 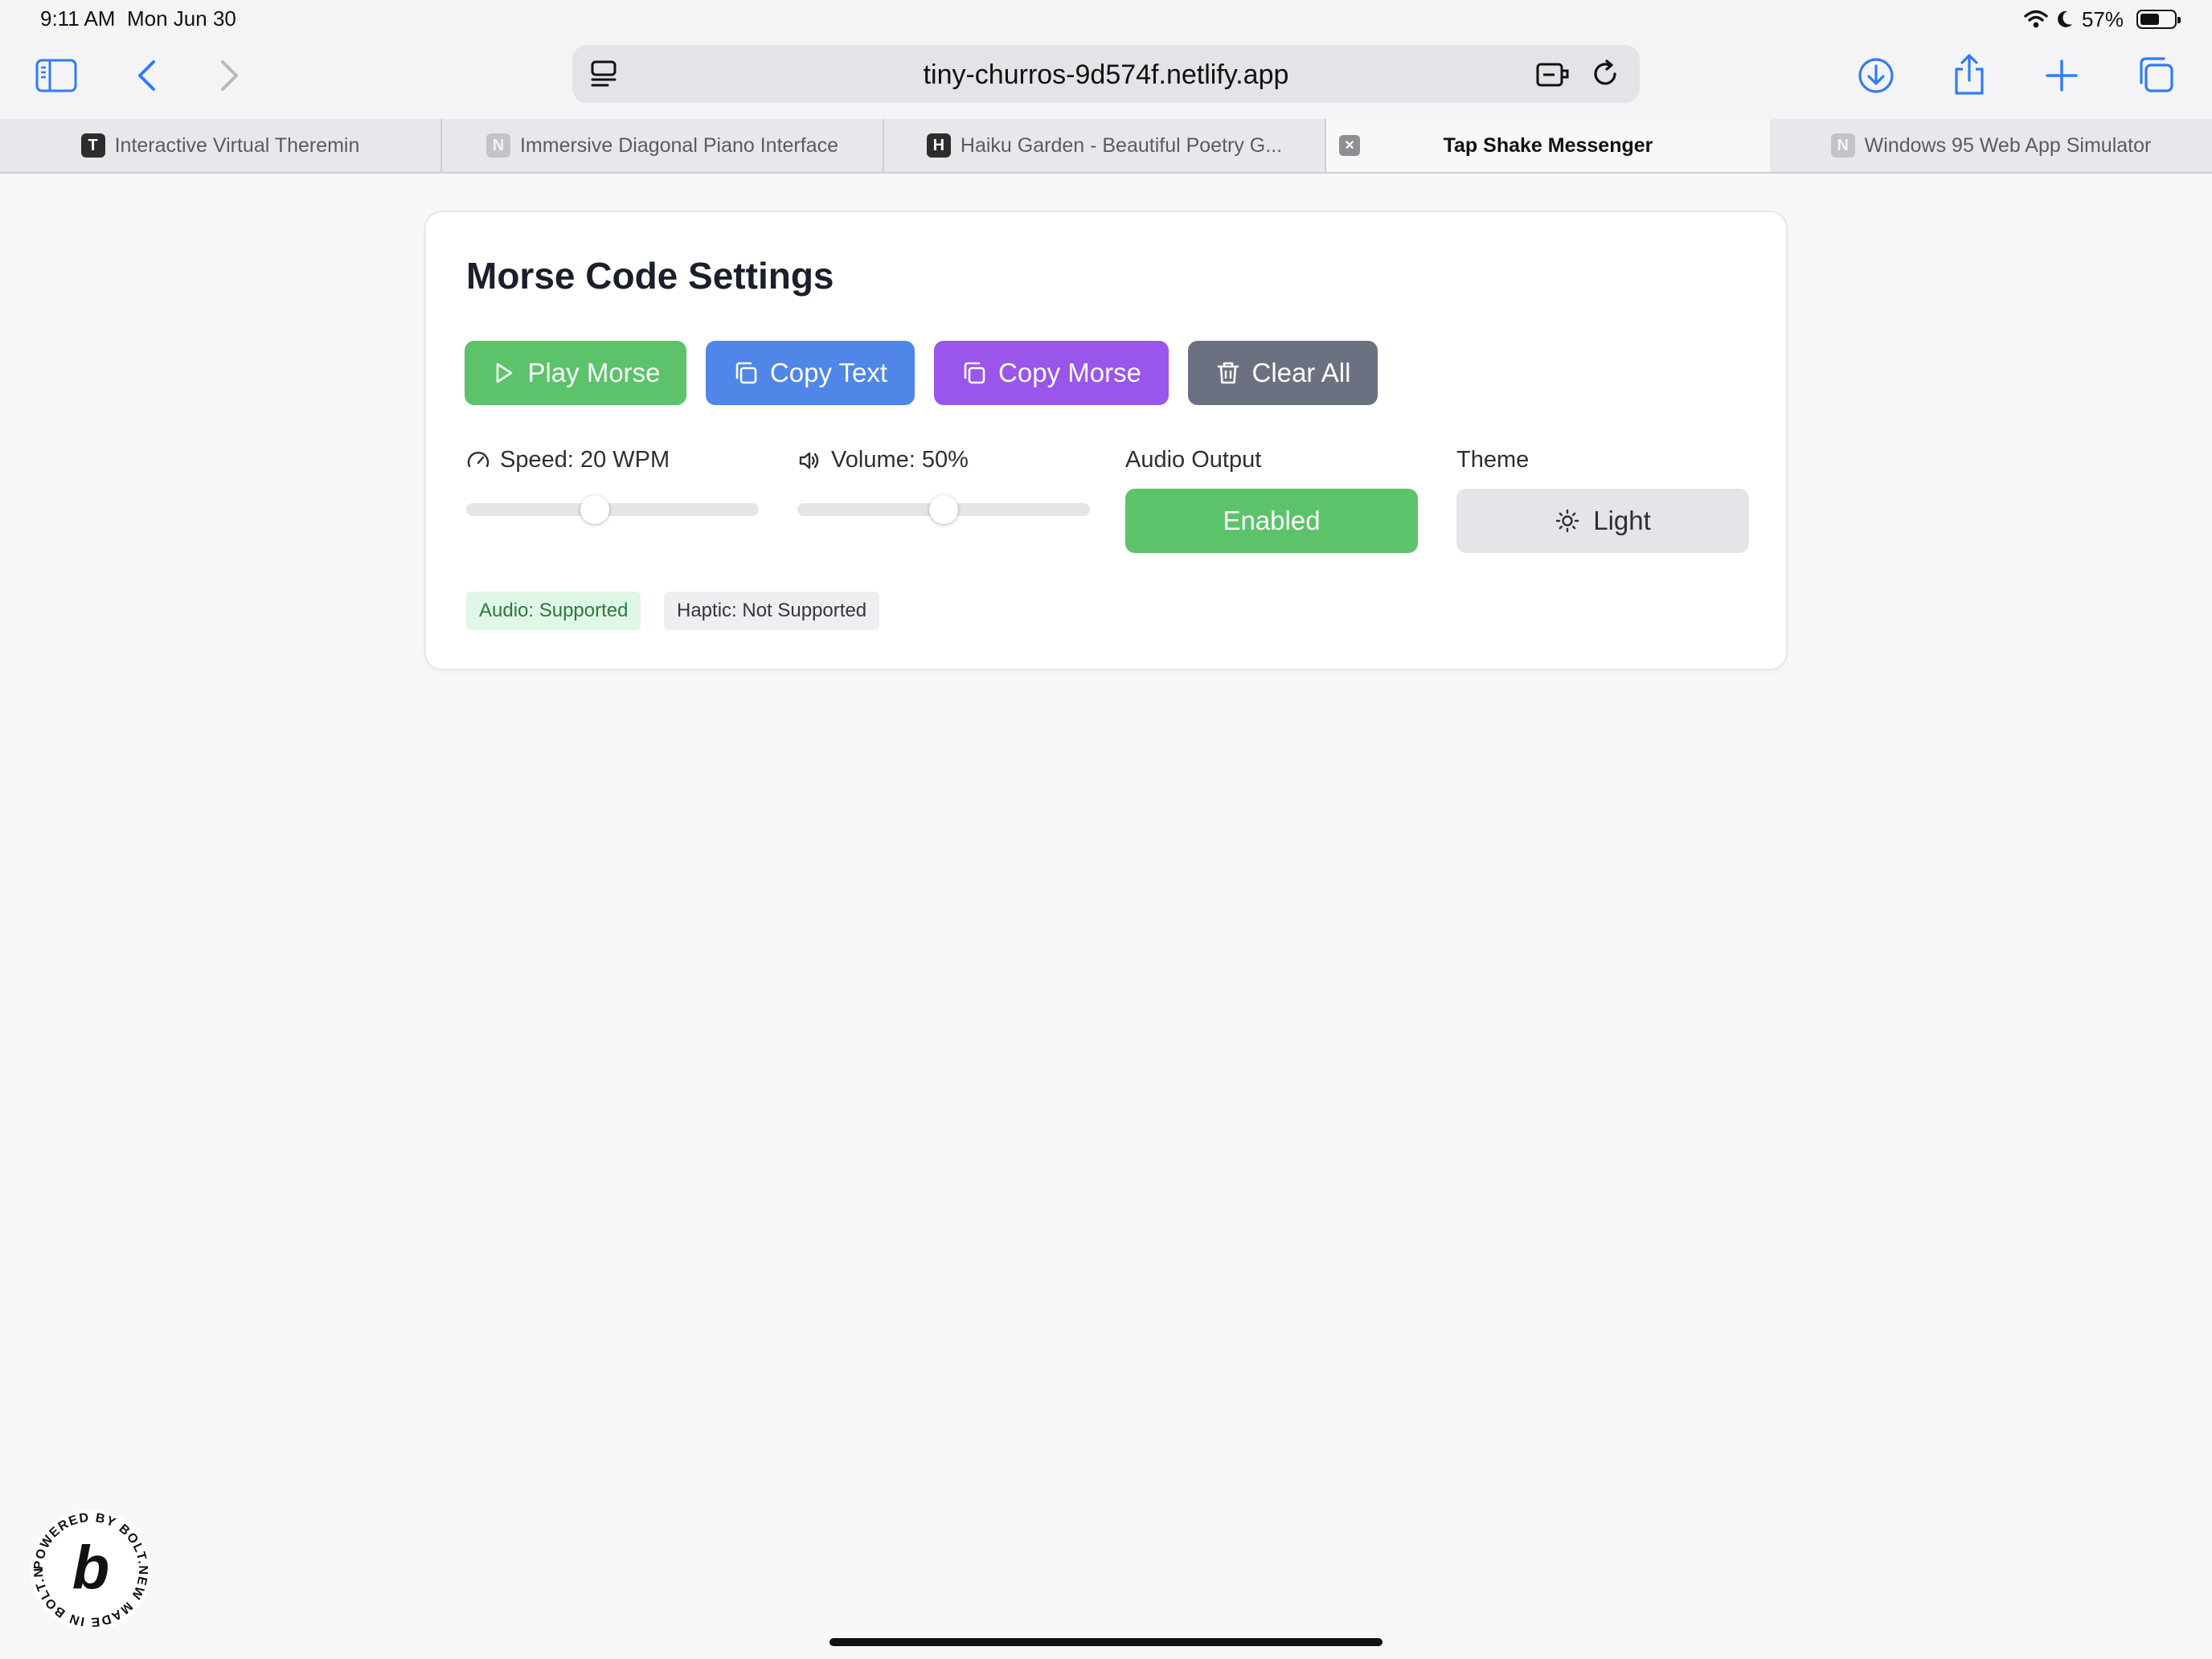 I want to click on bolt-letter: b, so click(x=90, y=1568).